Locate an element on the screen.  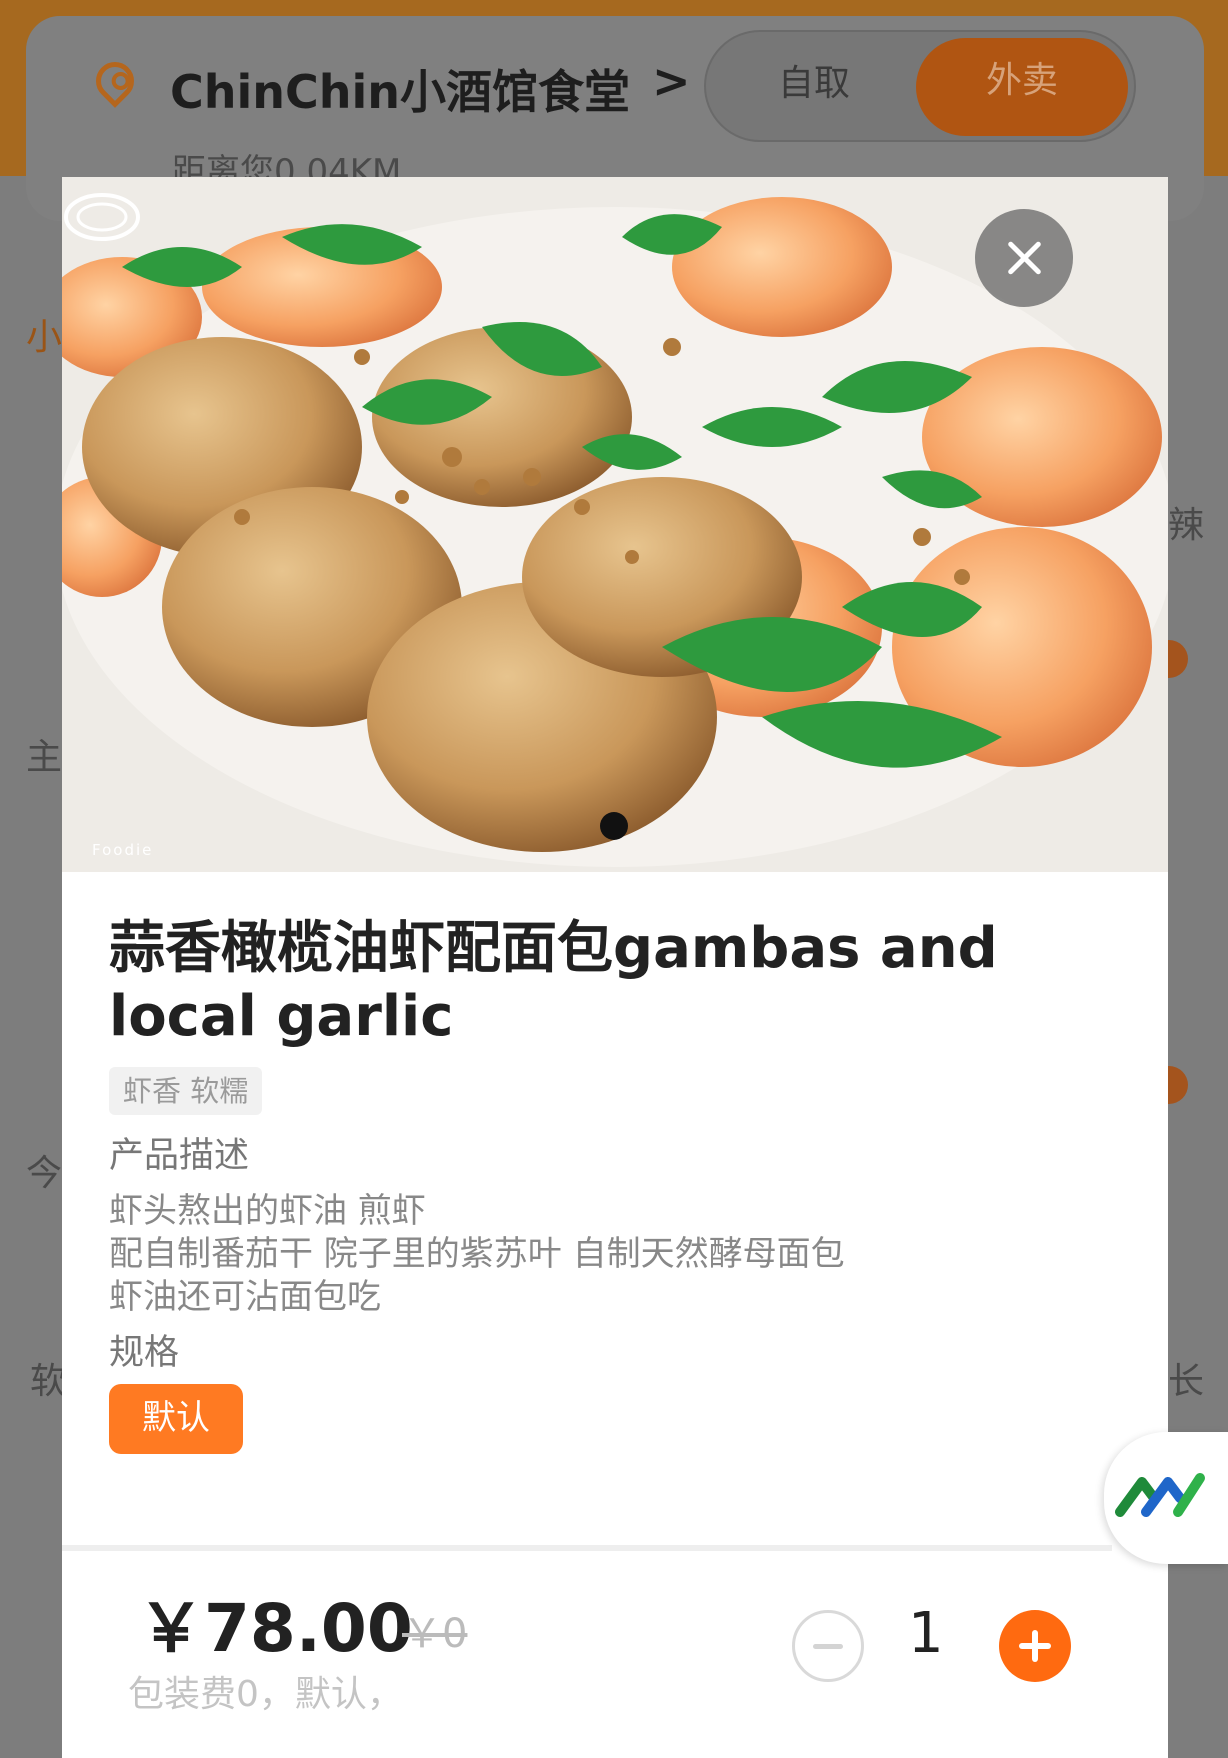
mode-pickup: 自取 is located at coordinates (814, 80).